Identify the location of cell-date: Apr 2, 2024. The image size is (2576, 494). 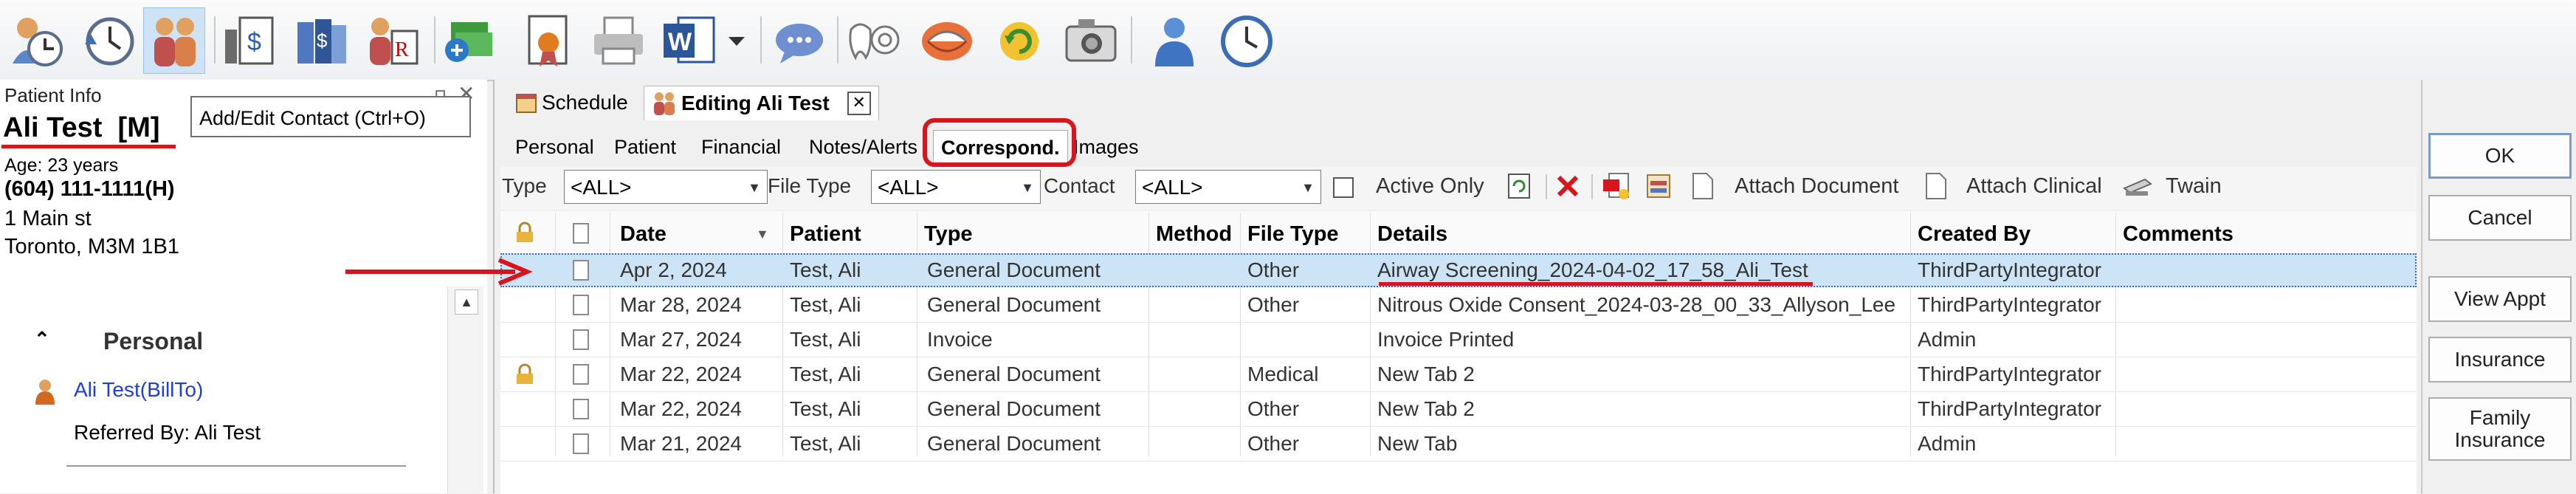
(674, 269).